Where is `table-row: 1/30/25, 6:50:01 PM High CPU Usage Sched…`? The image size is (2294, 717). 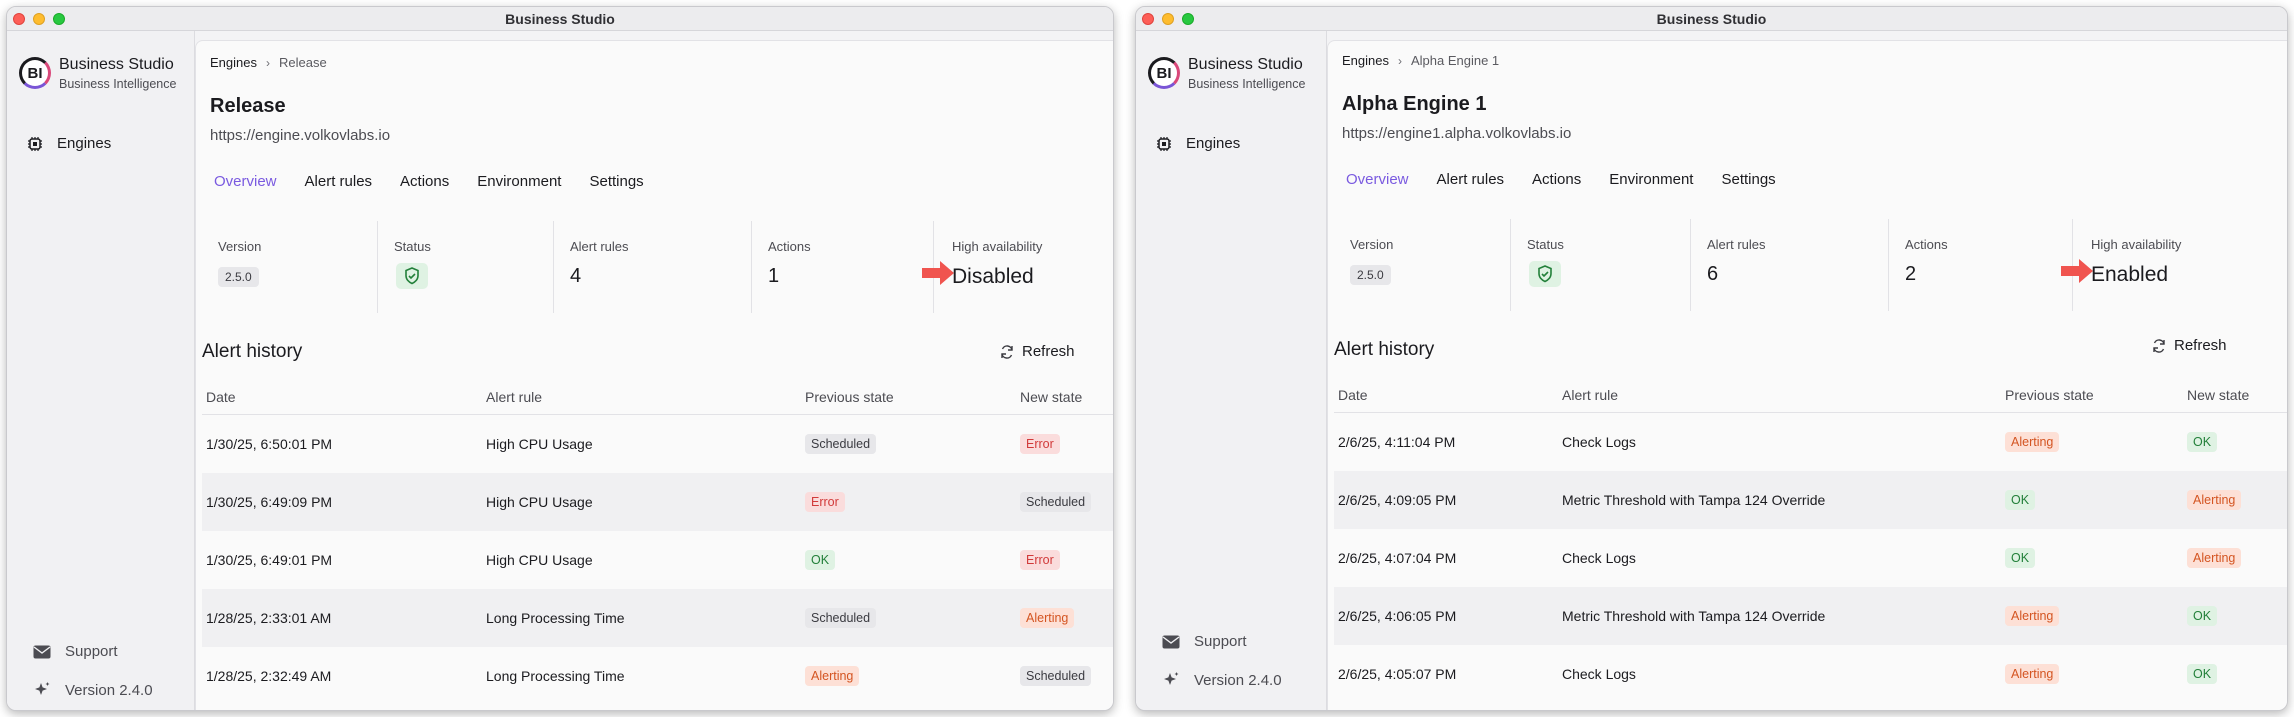 table-row: 1/30/25, 6:50:01 PM High CPU Usage Sched… is located at coordinates (657, 444).